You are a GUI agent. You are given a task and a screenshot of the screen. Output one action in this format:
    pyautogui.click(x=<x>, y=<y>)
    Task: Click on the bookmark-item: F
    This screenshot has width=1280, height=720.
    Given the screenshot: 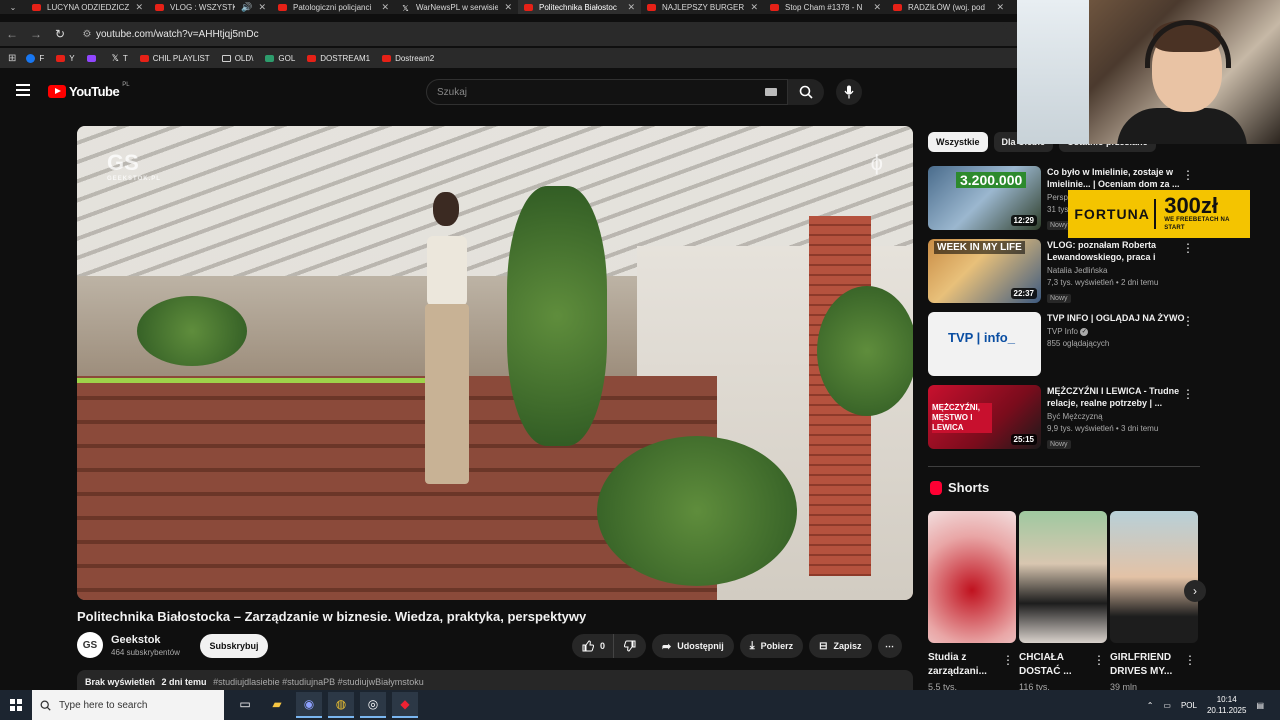 What is the action you would take?
    pyautogui.click(x=35, y=58)
    